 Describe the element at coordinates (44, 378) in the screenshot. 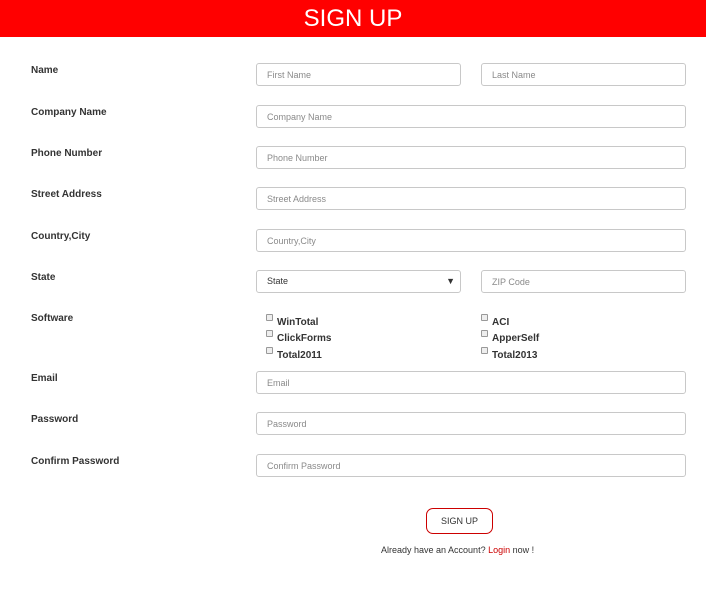

I see `email-label: Email` at that location.